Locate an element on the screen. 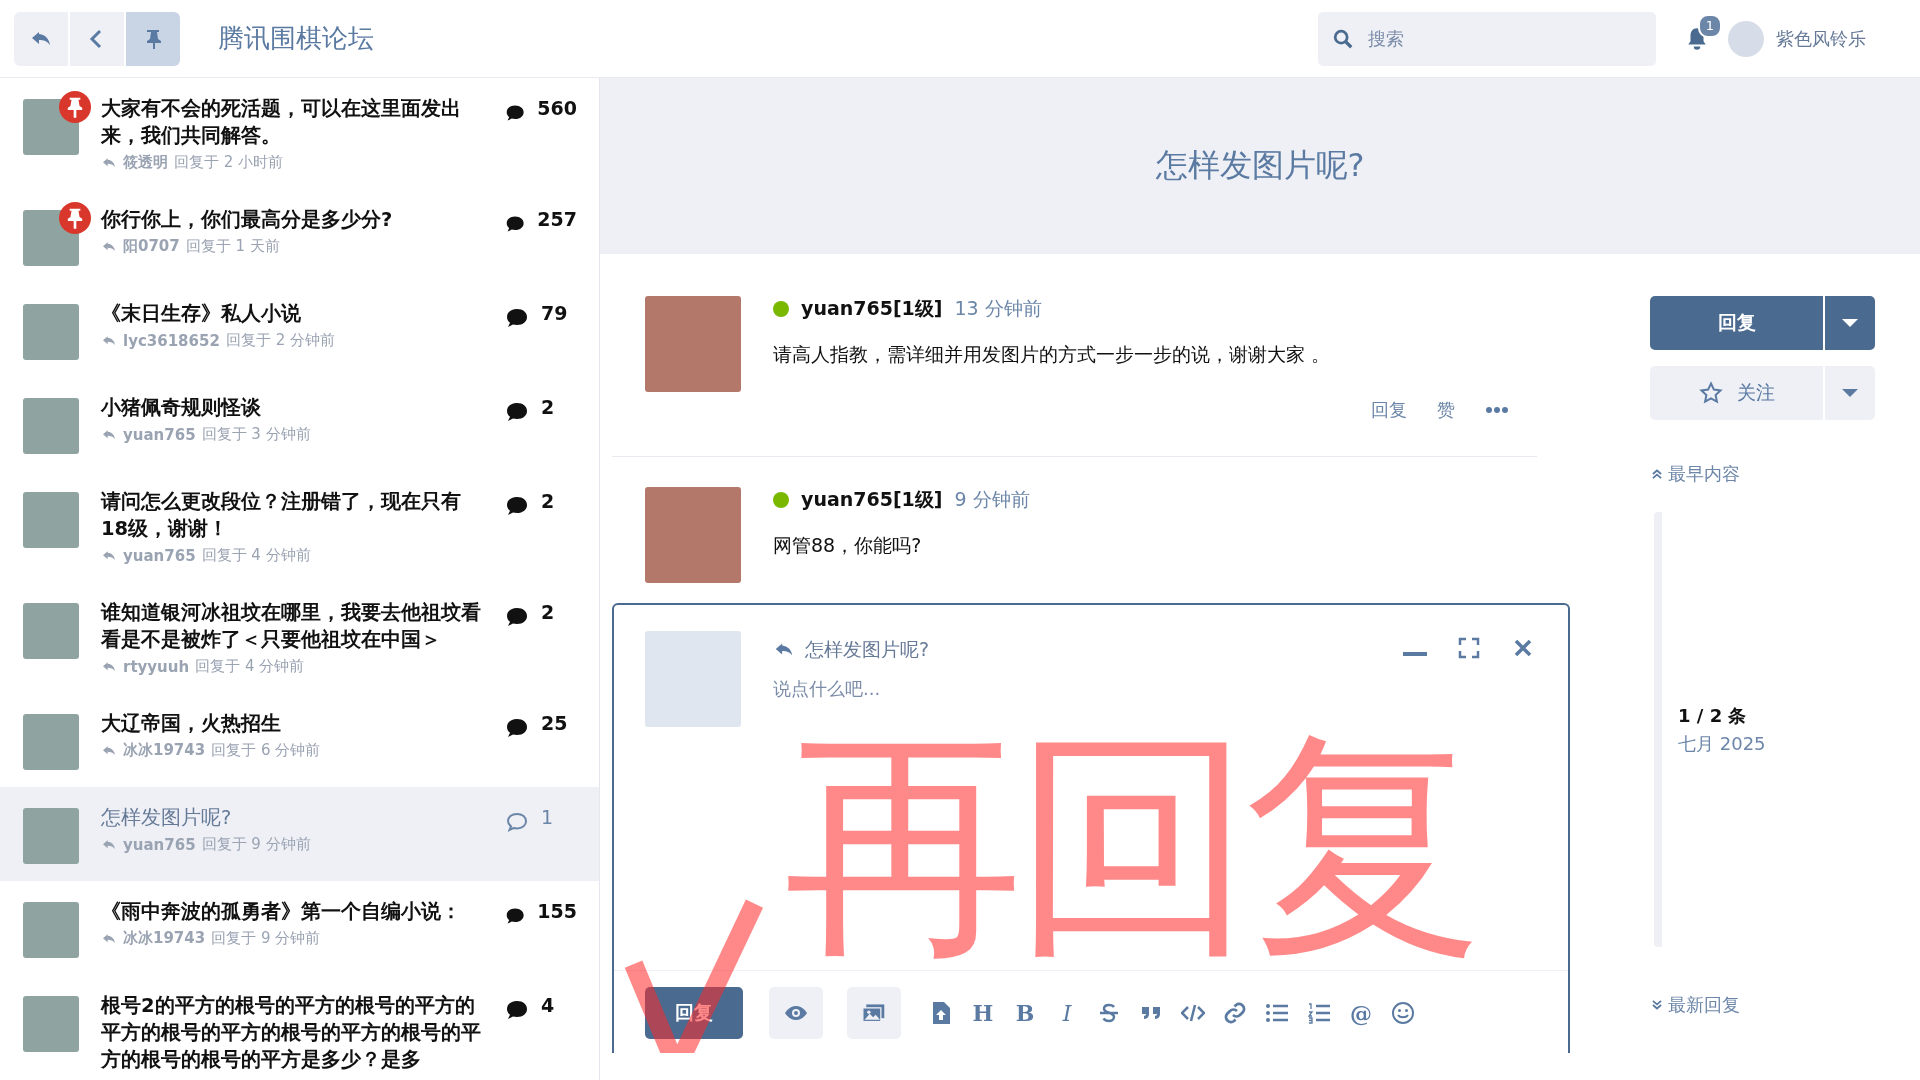 This screenshot has width=1920, height=1080. notification-count: 1 is located at coordinates (1710, 25).